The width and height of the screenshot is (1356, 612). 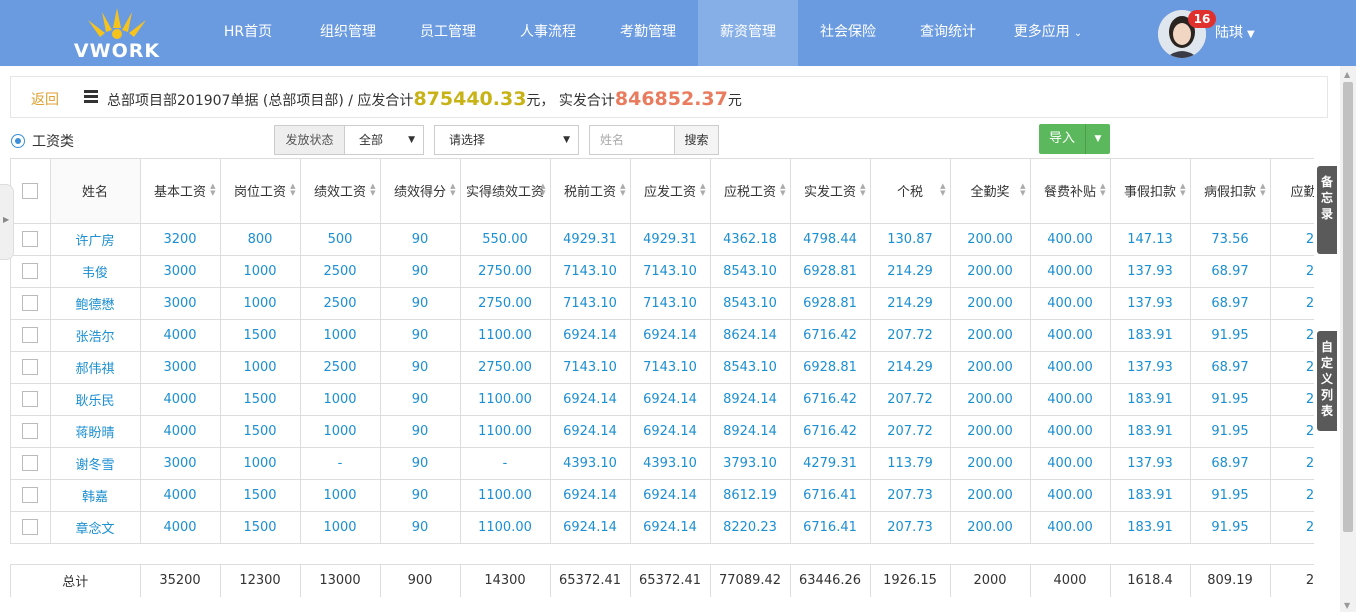 I want to click on salary-cell: 8612.19, so click(x=750, y=495).